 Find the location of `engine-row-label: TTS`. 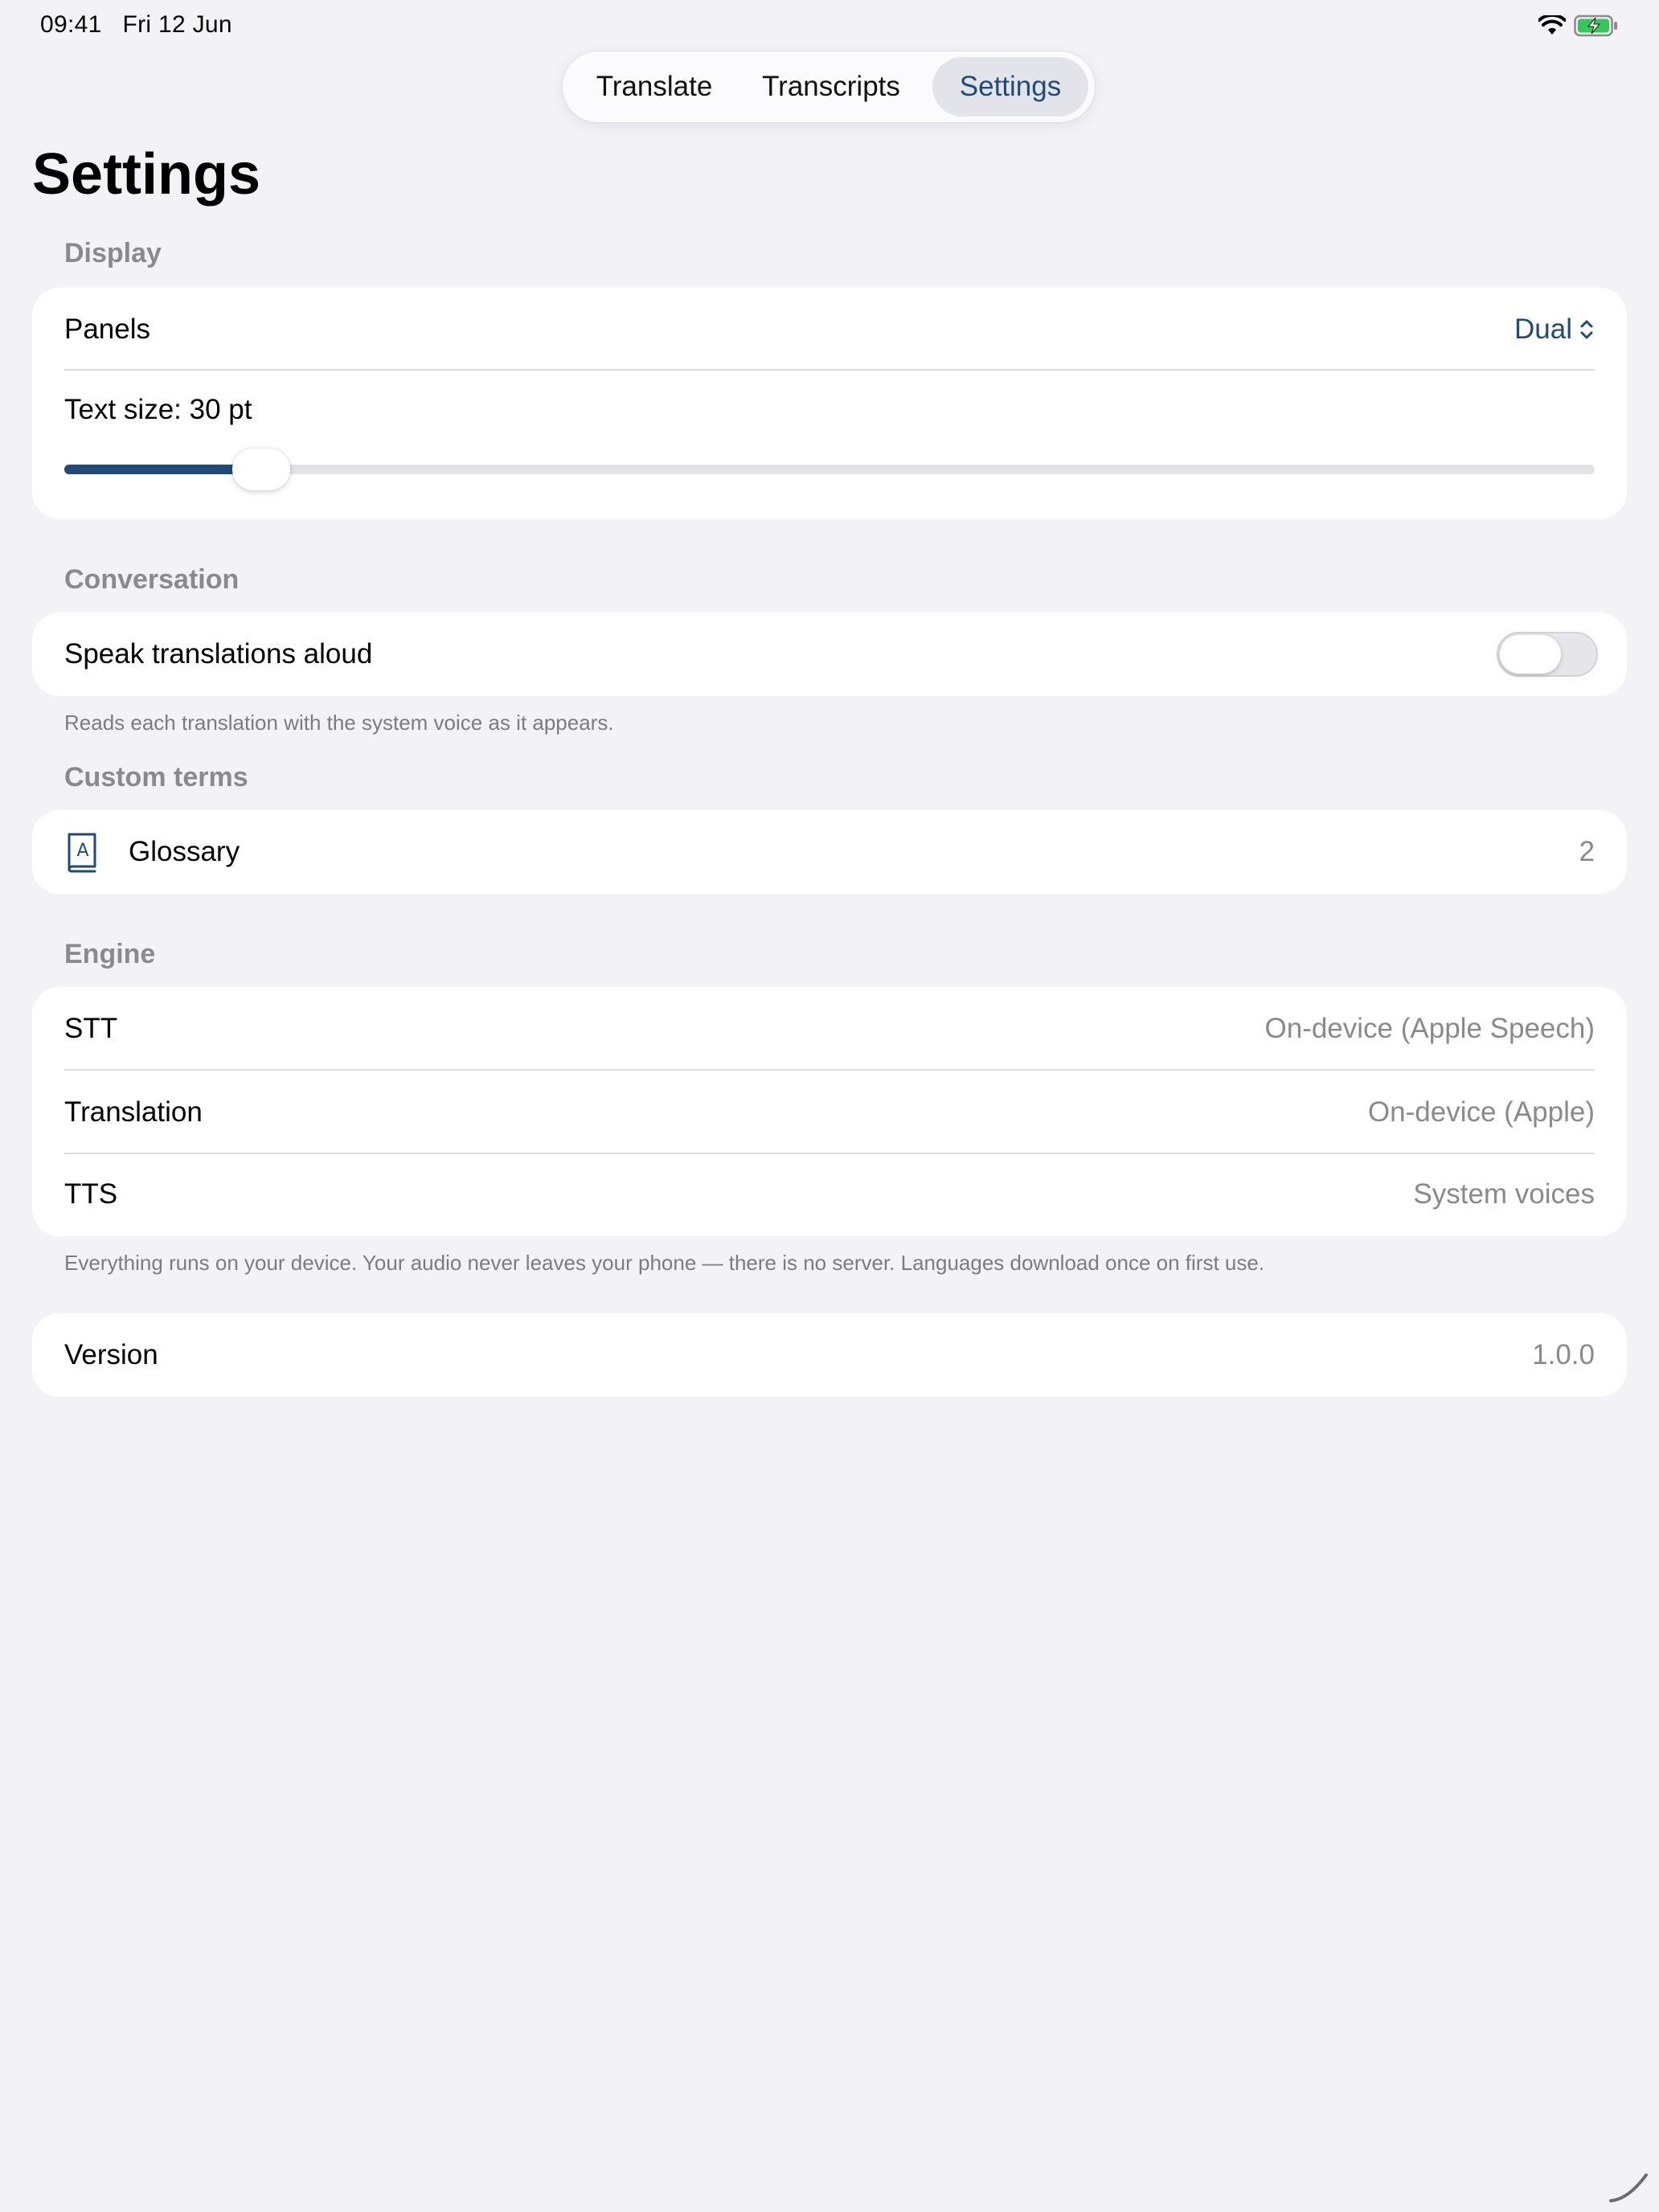

engine-row-label: TTS is located at coordinates (91, 1194).